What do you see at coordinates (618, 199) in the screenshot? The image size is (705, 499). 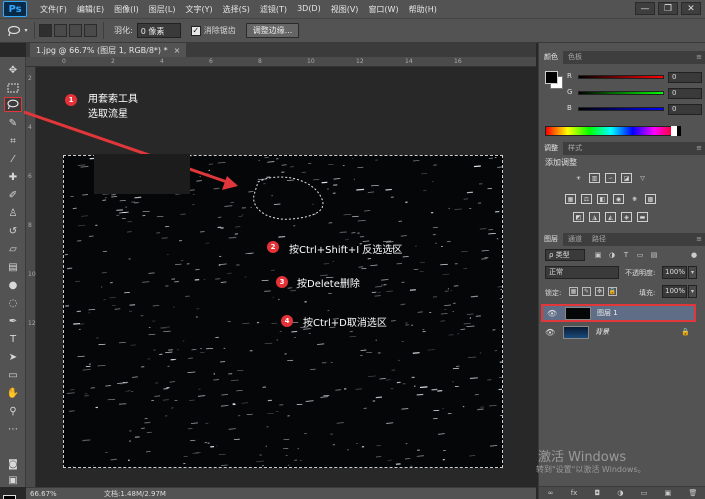 I see `photo-filter-icon: ◉` at bounding box center [618, 199].